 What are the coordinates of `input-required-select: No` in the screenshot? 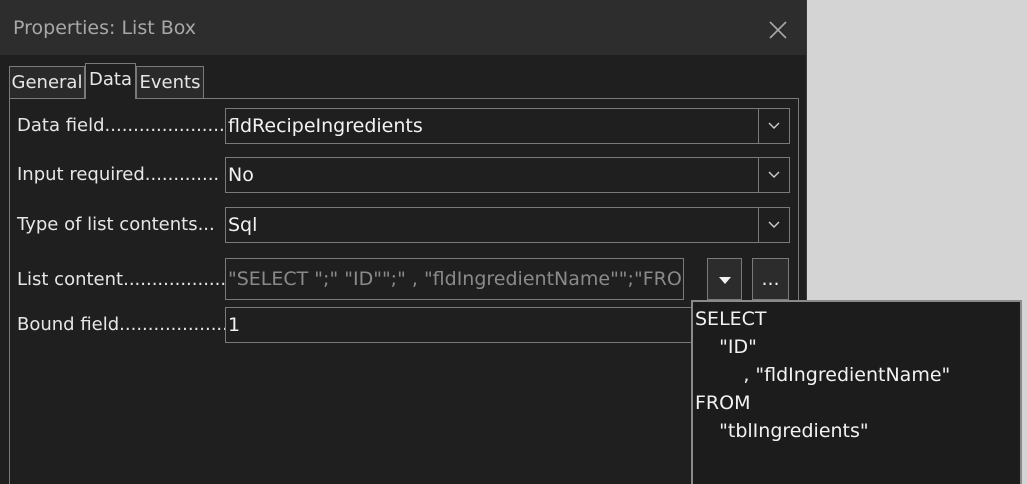 It's located at (507, 175).